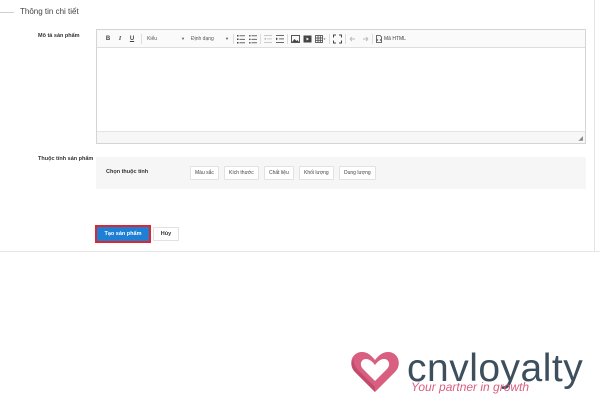 This screenshot has width=600, height=400. I want to click on underline-button: U, so click(132, 39).